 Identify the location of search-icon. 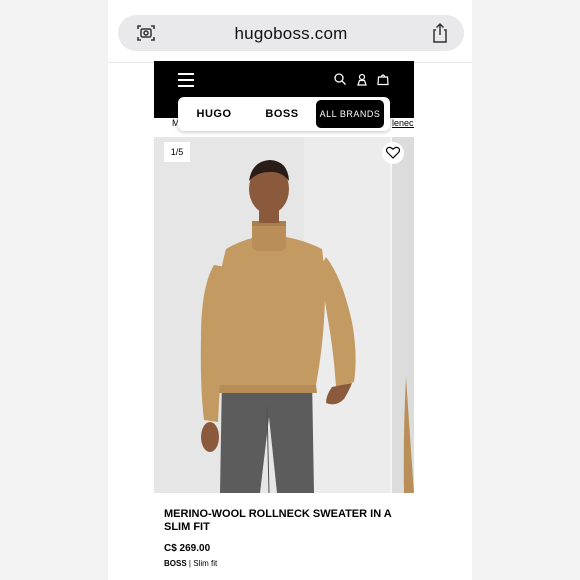
(340, 79).